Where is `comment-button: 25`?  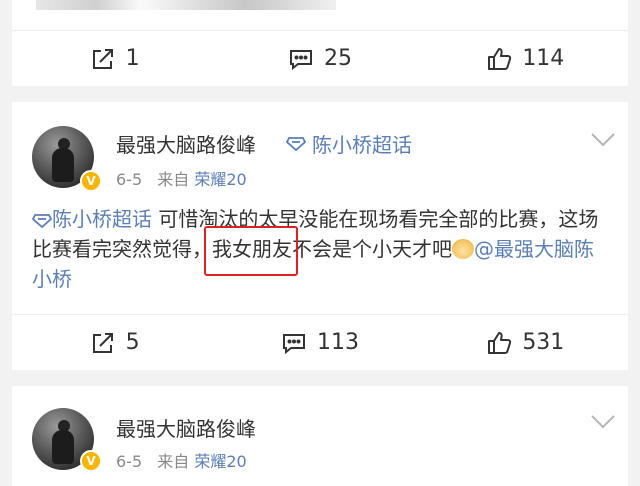 comment-button: 25 is located at coordinates (319, 58).